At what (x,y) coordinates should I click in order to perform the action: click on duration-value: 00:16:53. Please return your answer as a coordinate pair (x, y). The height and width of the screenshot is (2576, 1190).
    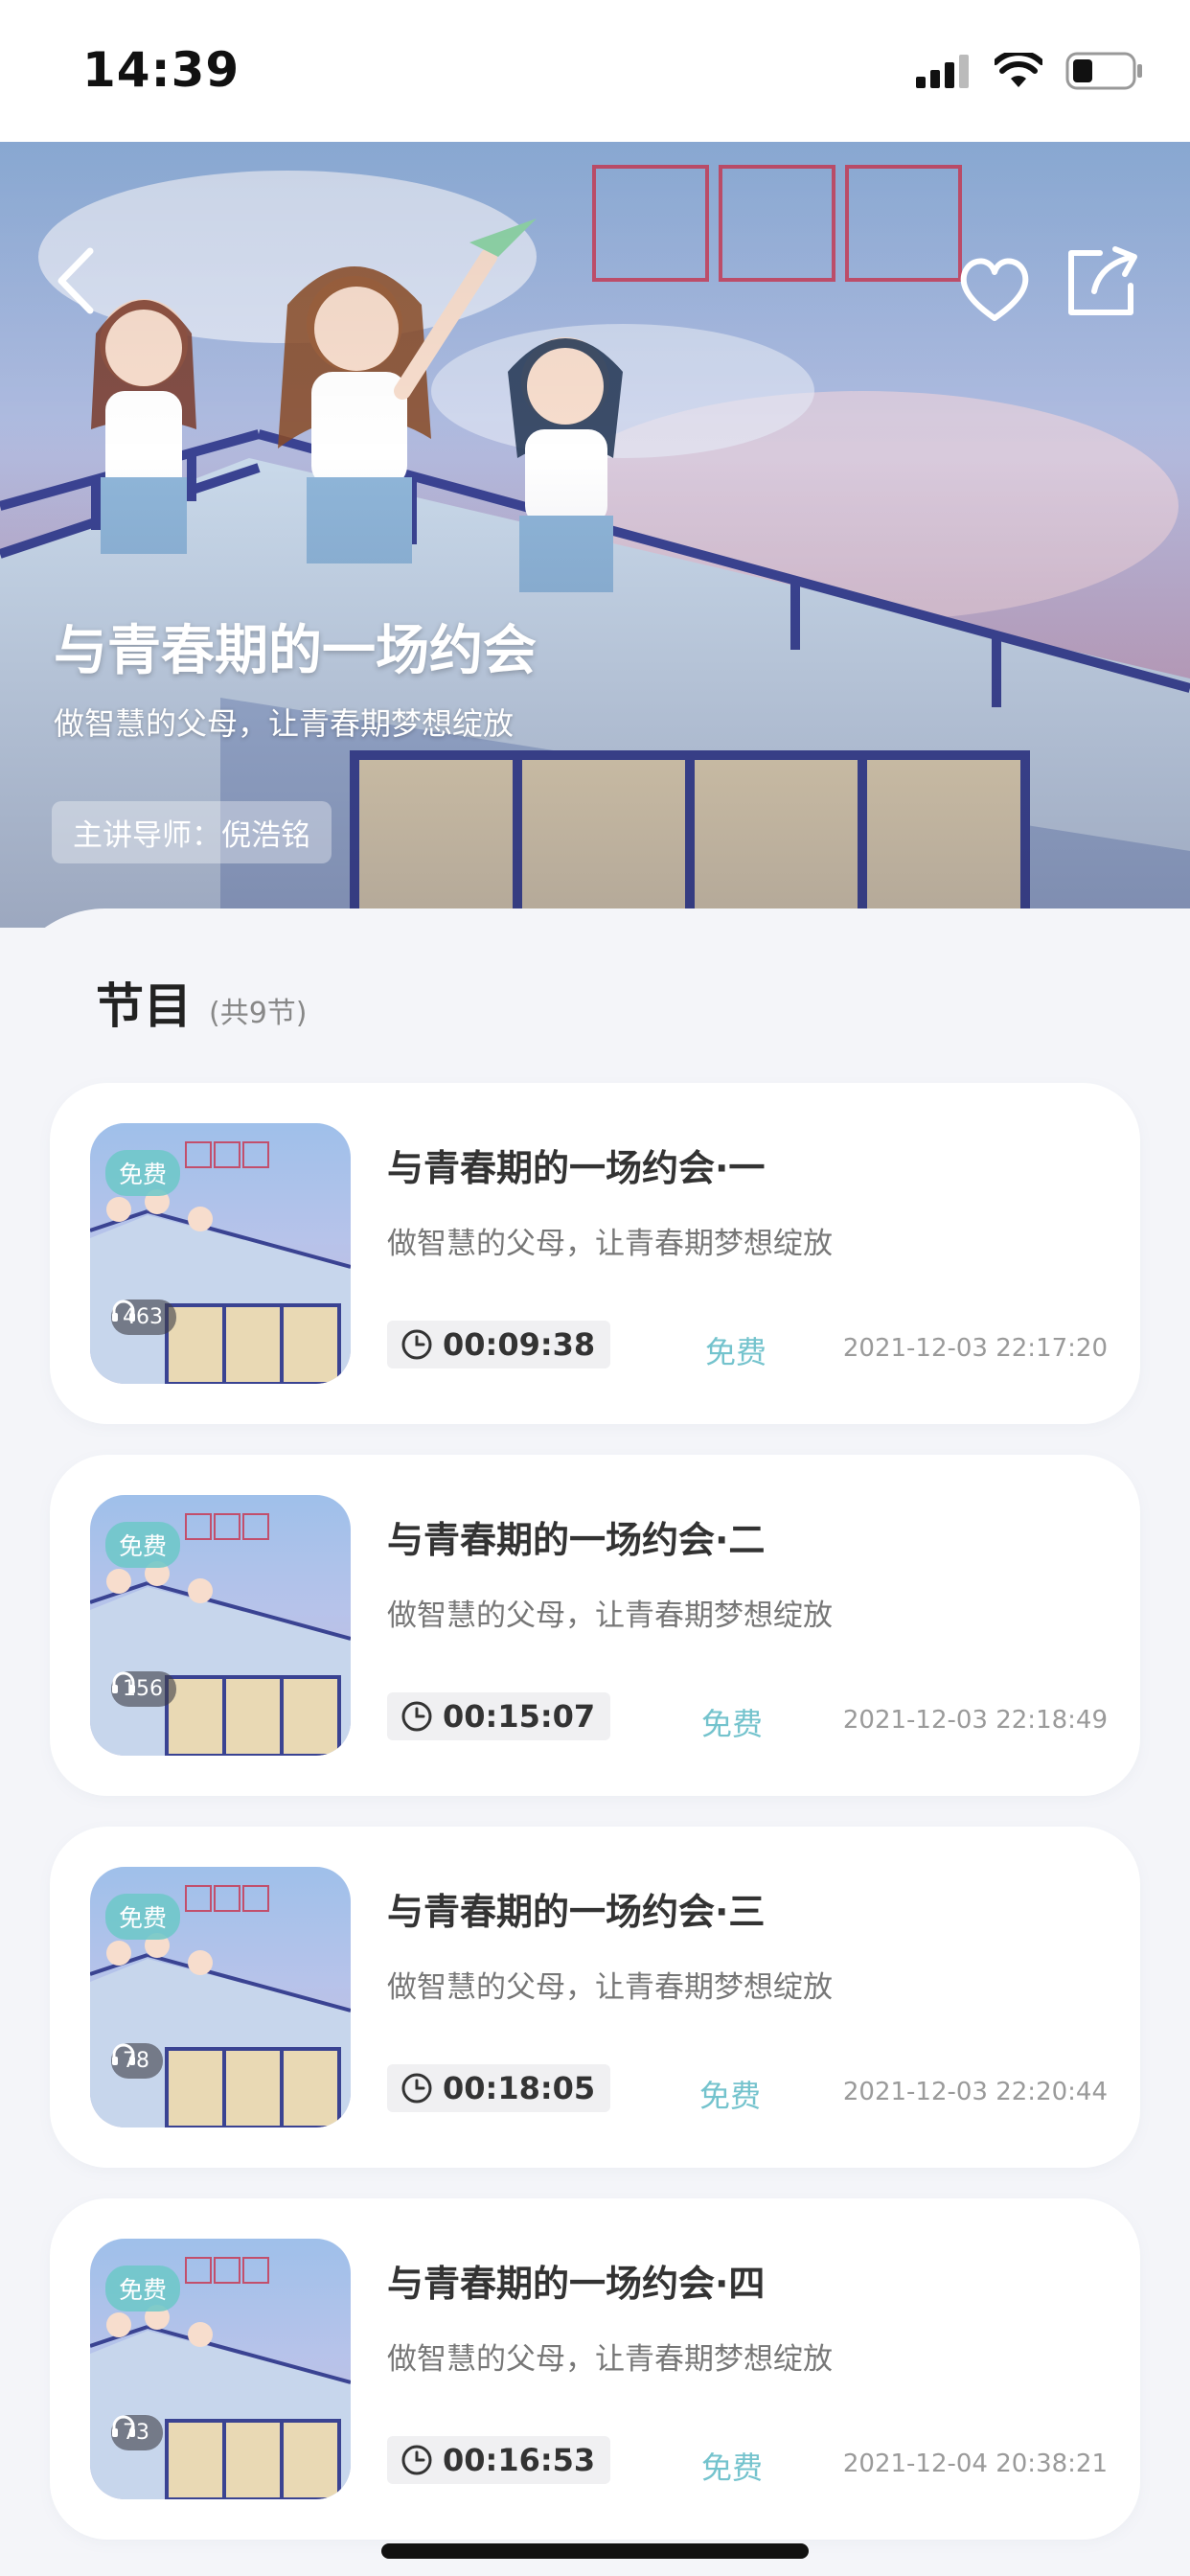
    Looking at the image, I should click on (519, 2460).